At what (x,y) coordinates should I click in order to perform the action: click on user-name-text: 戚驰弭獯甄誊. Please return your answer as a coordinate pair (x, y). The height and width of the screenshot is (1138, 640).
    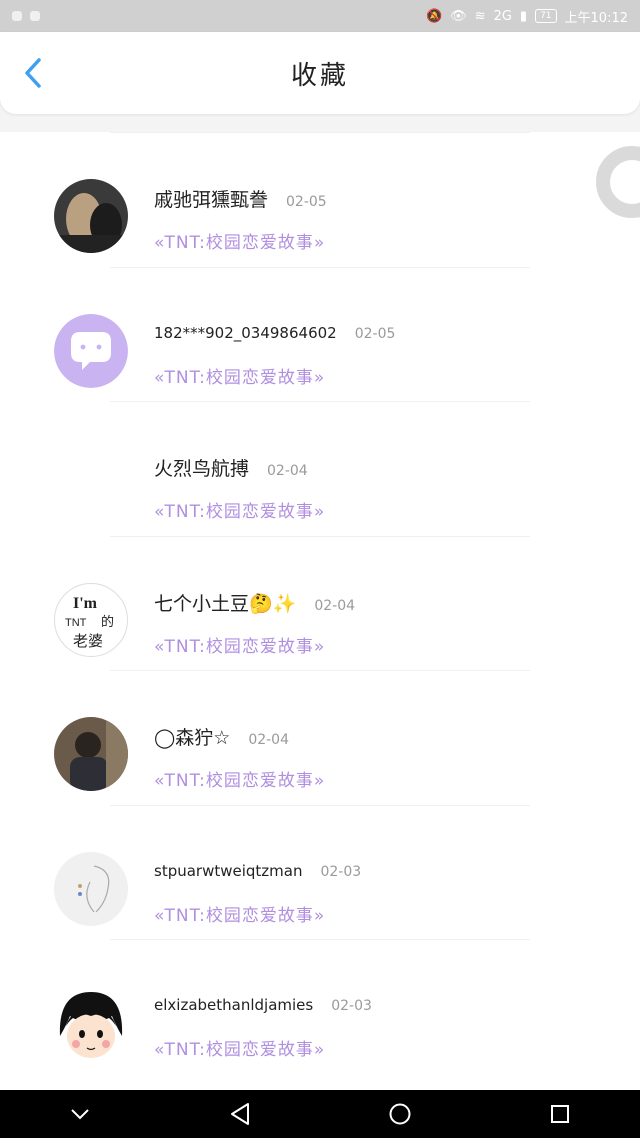
    Looking at the image, I should click on (211, 200).